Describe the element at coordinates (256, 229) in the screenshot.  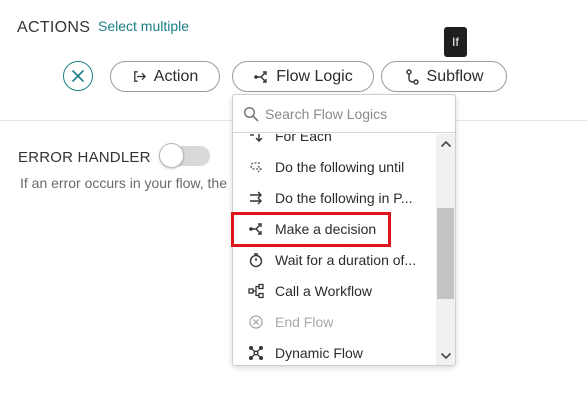
I see `decision-icon` at that location.